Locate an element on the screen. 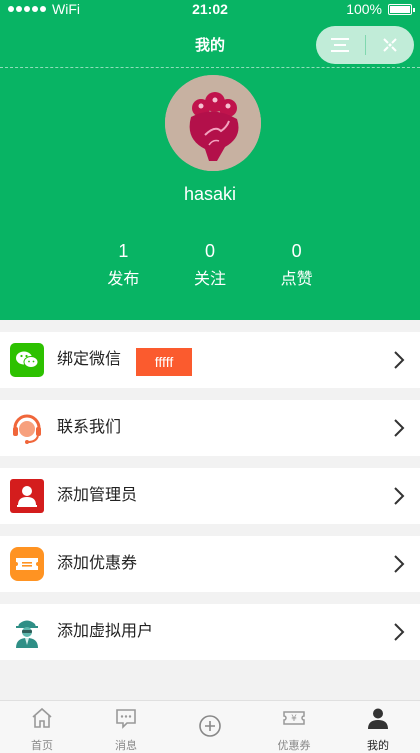 This screenshot has width=420, height=753. ticket-icon: ¥ is located at coordinates (294, 718).